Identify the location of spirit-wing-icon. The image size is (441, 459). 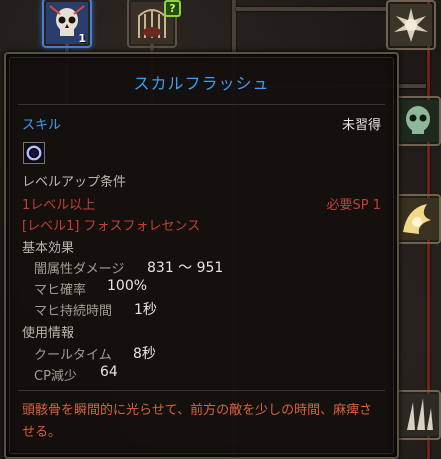
(418, 219).